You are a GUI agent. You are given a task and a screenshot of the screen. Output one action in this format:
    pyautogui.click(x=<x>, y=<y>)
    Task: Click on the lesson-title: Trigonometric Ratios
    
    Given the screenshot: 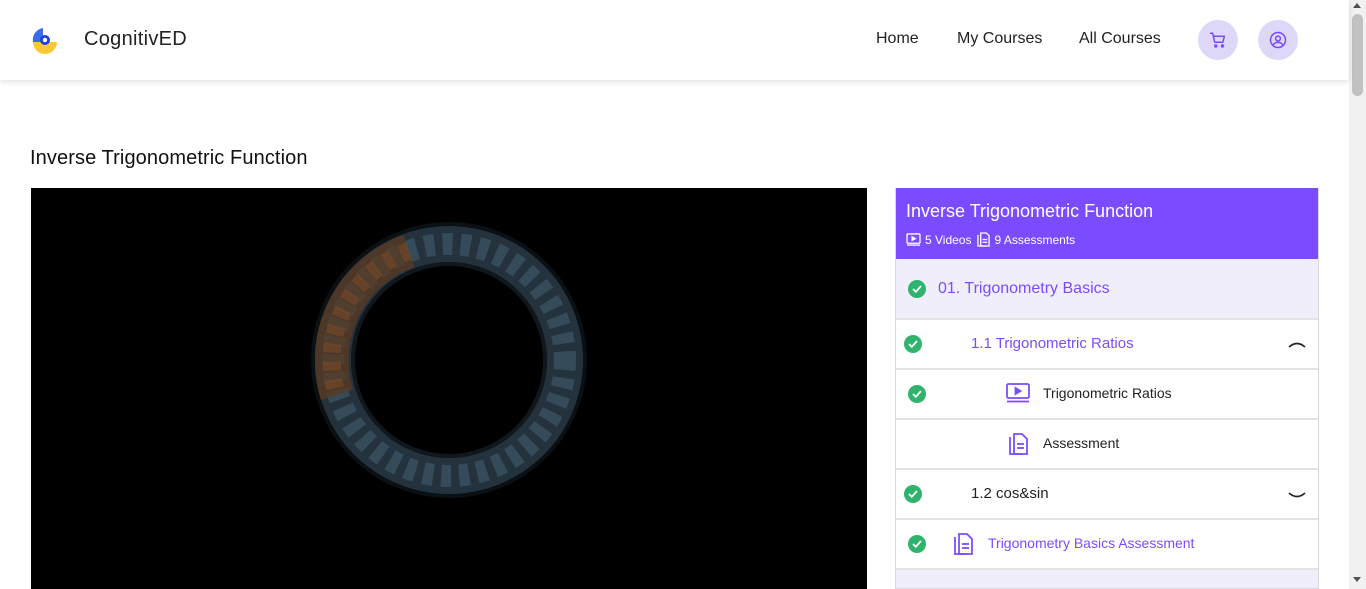 What is the action you would take?
    pyautogui.click(x=1107, y=393)
    